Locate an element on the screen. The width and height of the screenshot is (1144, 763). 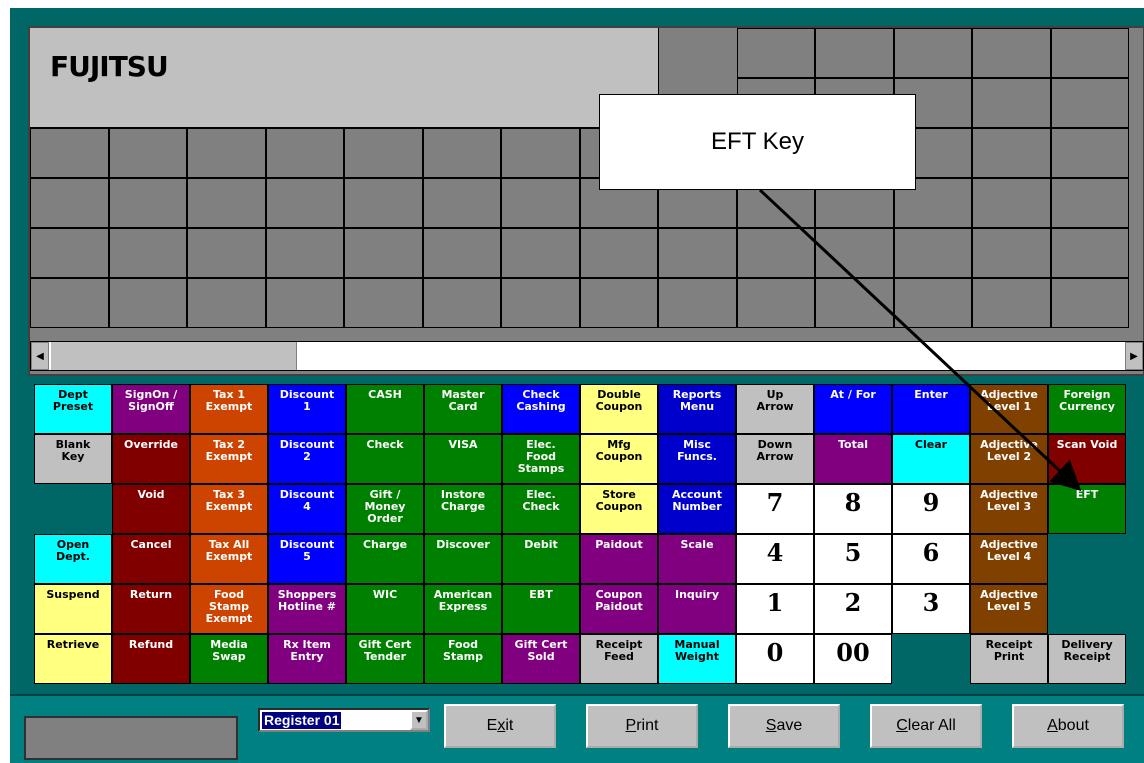
scroll-thumb is located at coordinates (174, 356).